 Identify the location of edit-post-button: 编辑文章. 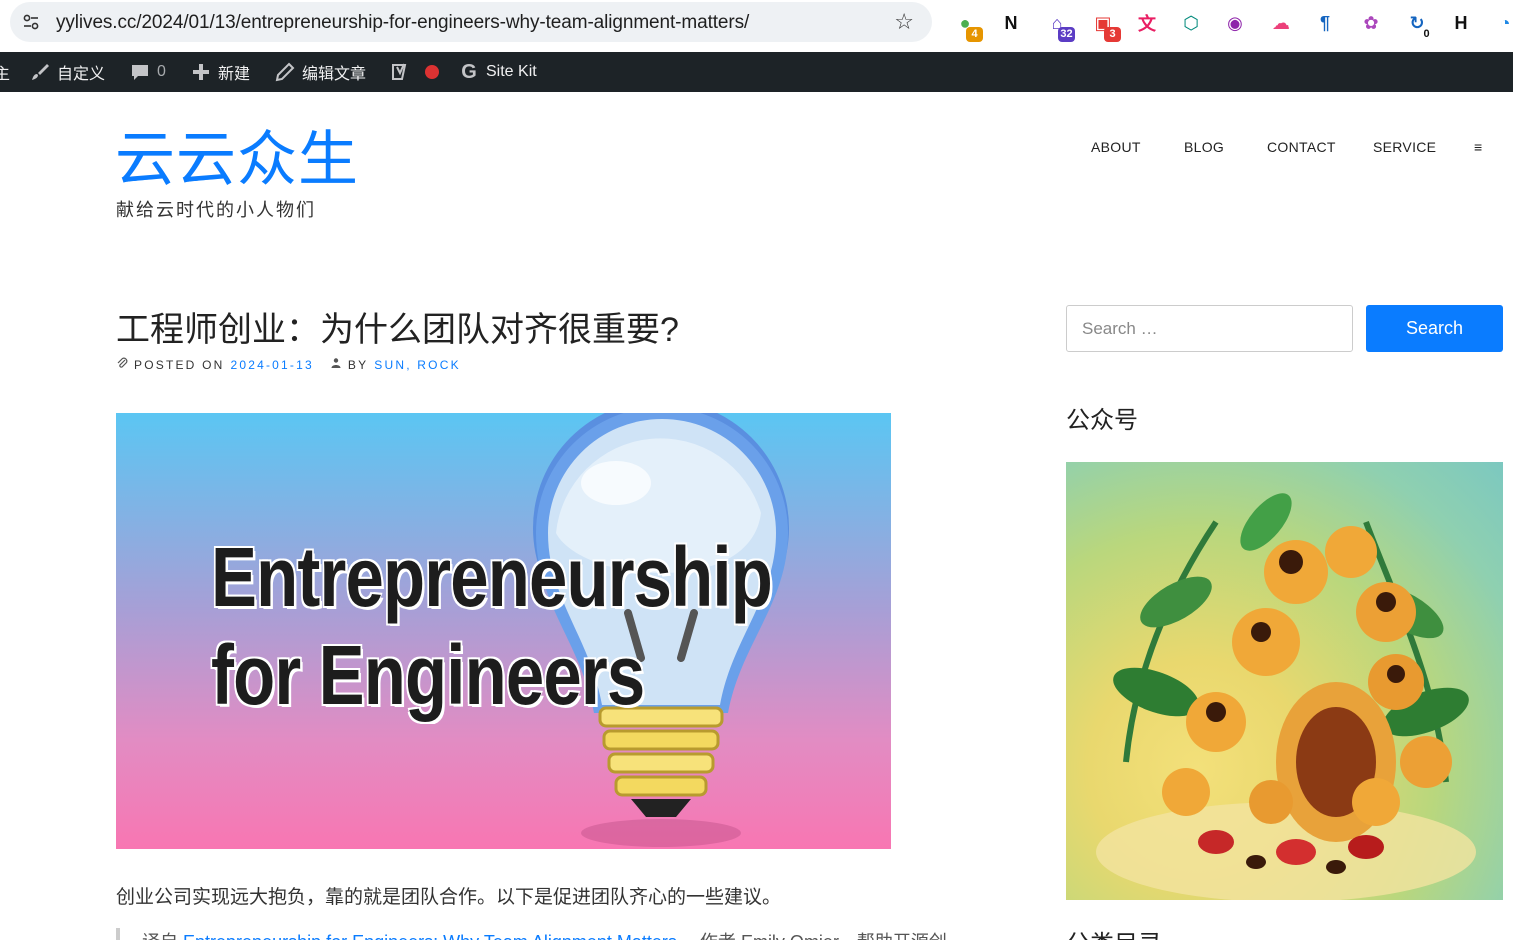
(320, 72).